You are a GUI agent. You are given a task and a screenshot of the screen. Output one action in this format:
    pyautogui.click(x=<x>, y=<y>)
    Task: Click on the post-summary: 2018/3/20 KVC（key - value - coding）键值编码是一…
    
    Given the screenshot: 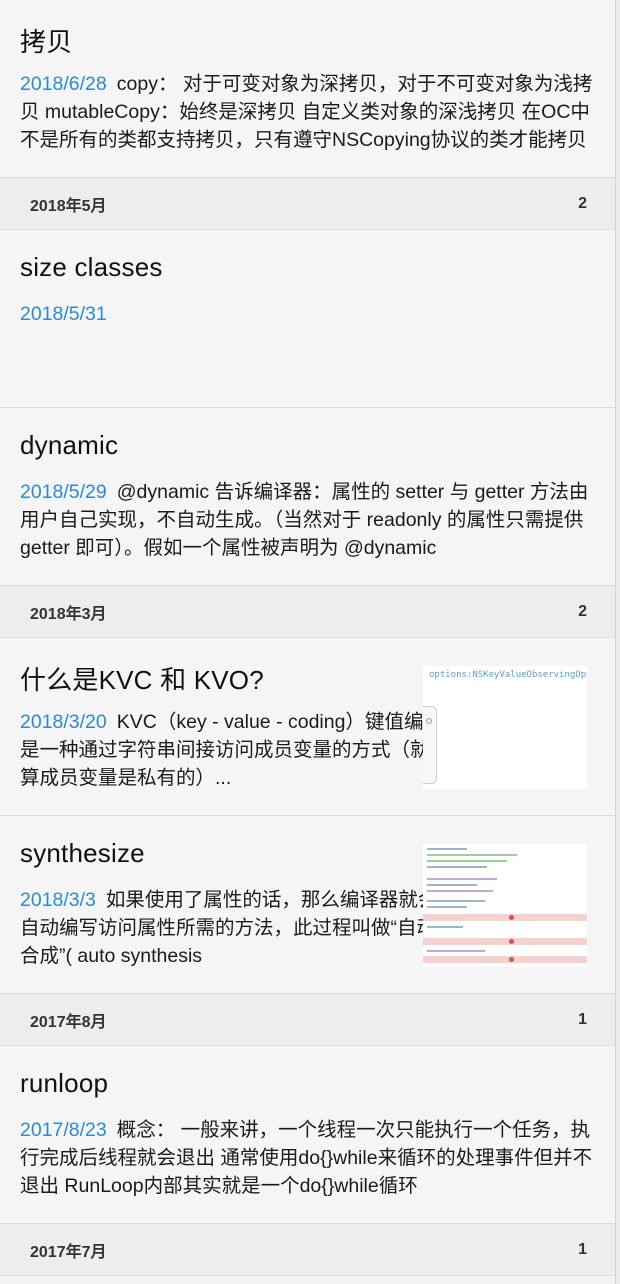 What is the action you would take?
    pyautogui.click(x=232, y=750)
    